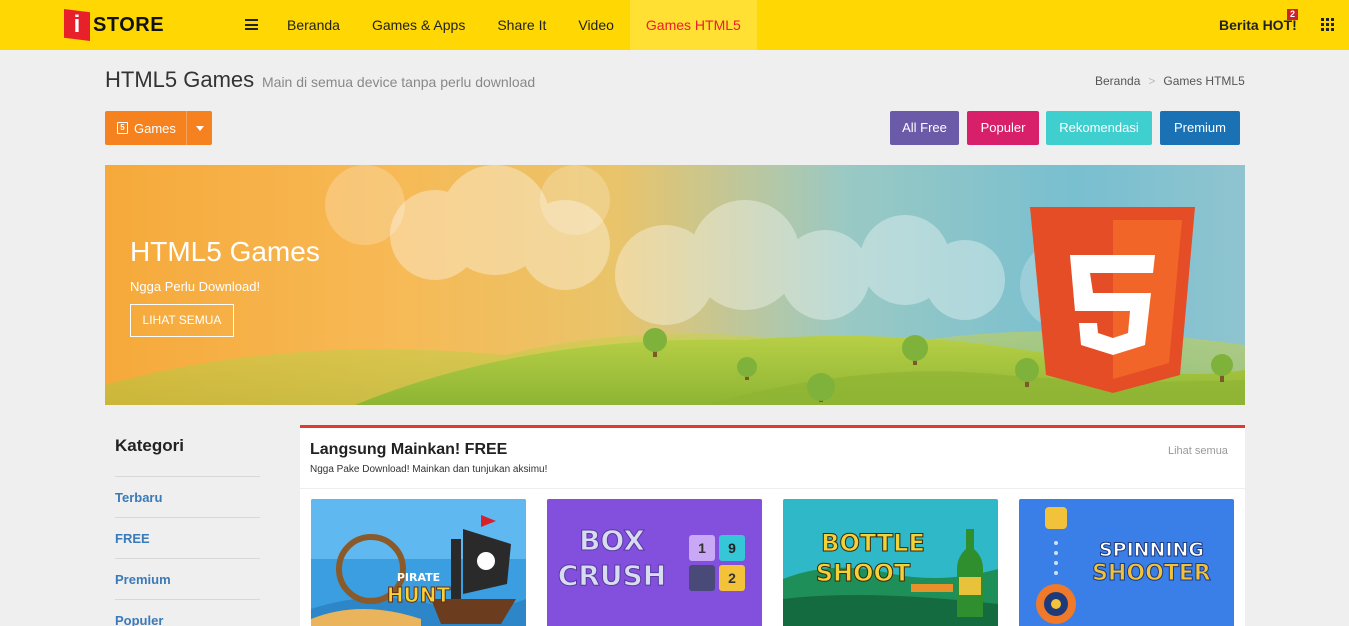  Describe the element at coordinates (863, 573) in the screenshot. I see `game-title-bottom: SHOOT` at that location.